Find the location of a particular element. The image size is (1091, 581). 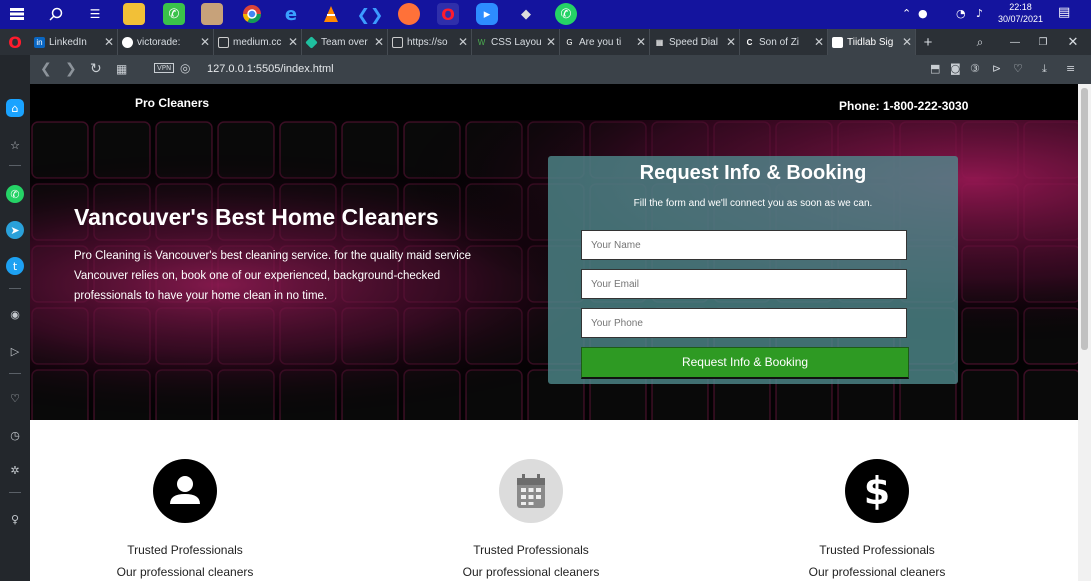

search-icon is located at coordinates (56, 14).